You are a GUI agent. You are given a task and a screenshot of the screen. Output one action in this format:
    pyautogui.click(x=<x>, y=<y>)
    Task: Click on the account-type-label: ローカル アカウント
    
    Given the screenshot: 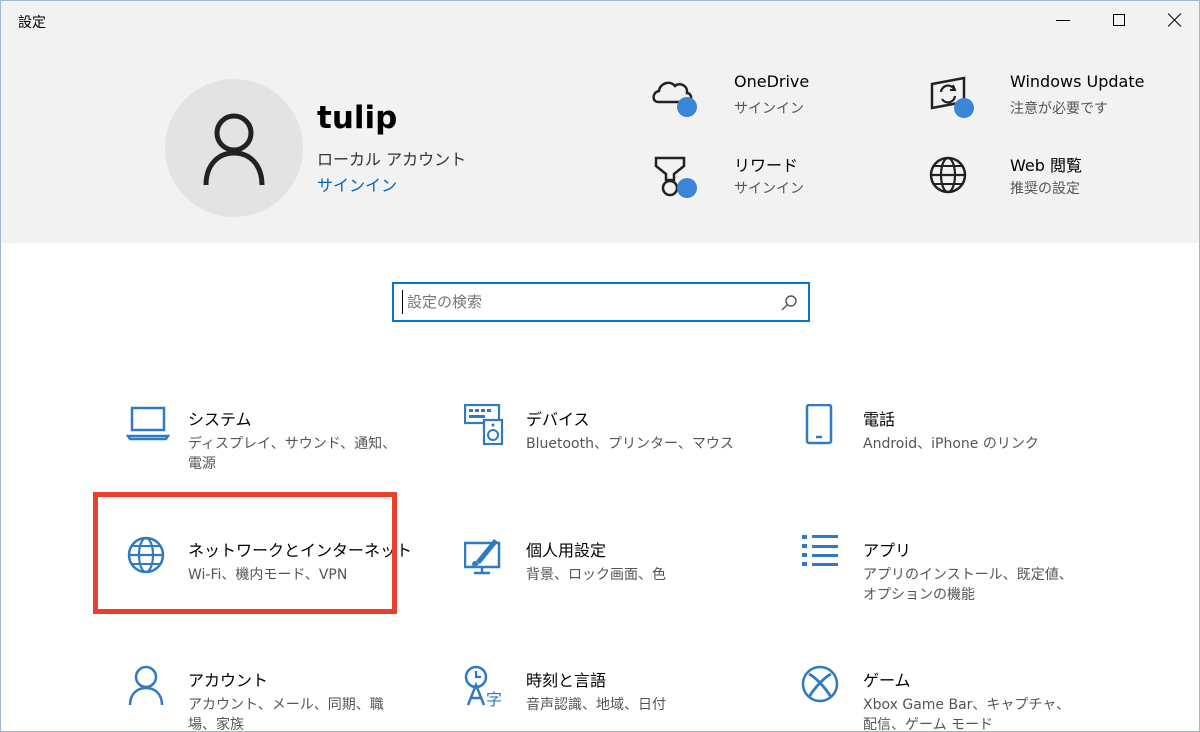 What is the action you would take?
    pyautogui.click(x=392, y=159)
    